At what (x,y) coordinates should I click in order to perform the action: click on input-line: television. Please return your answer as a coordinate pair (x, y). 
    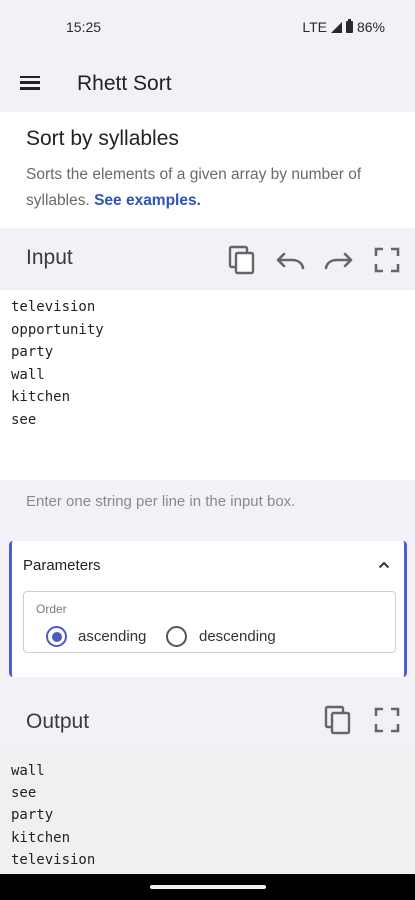
    Looking at the image, I should click on (53, 307).